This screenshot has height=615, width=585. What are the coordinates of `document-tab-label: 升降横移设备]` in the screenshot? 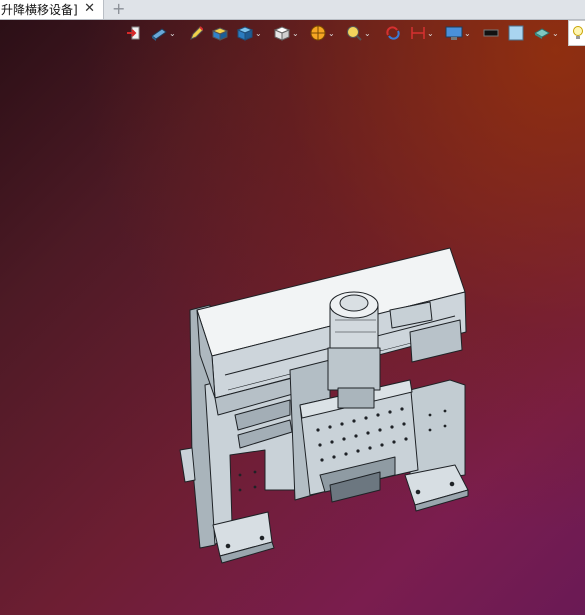 It's located at (39, 10).